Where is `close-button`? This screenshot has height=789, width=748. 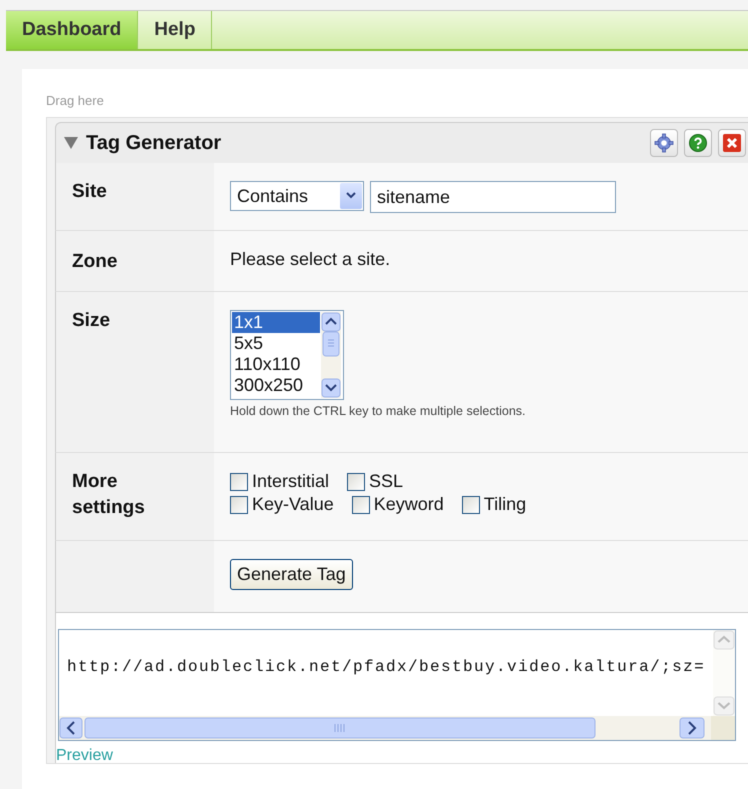 close-button is located at coordinates (732, 143).